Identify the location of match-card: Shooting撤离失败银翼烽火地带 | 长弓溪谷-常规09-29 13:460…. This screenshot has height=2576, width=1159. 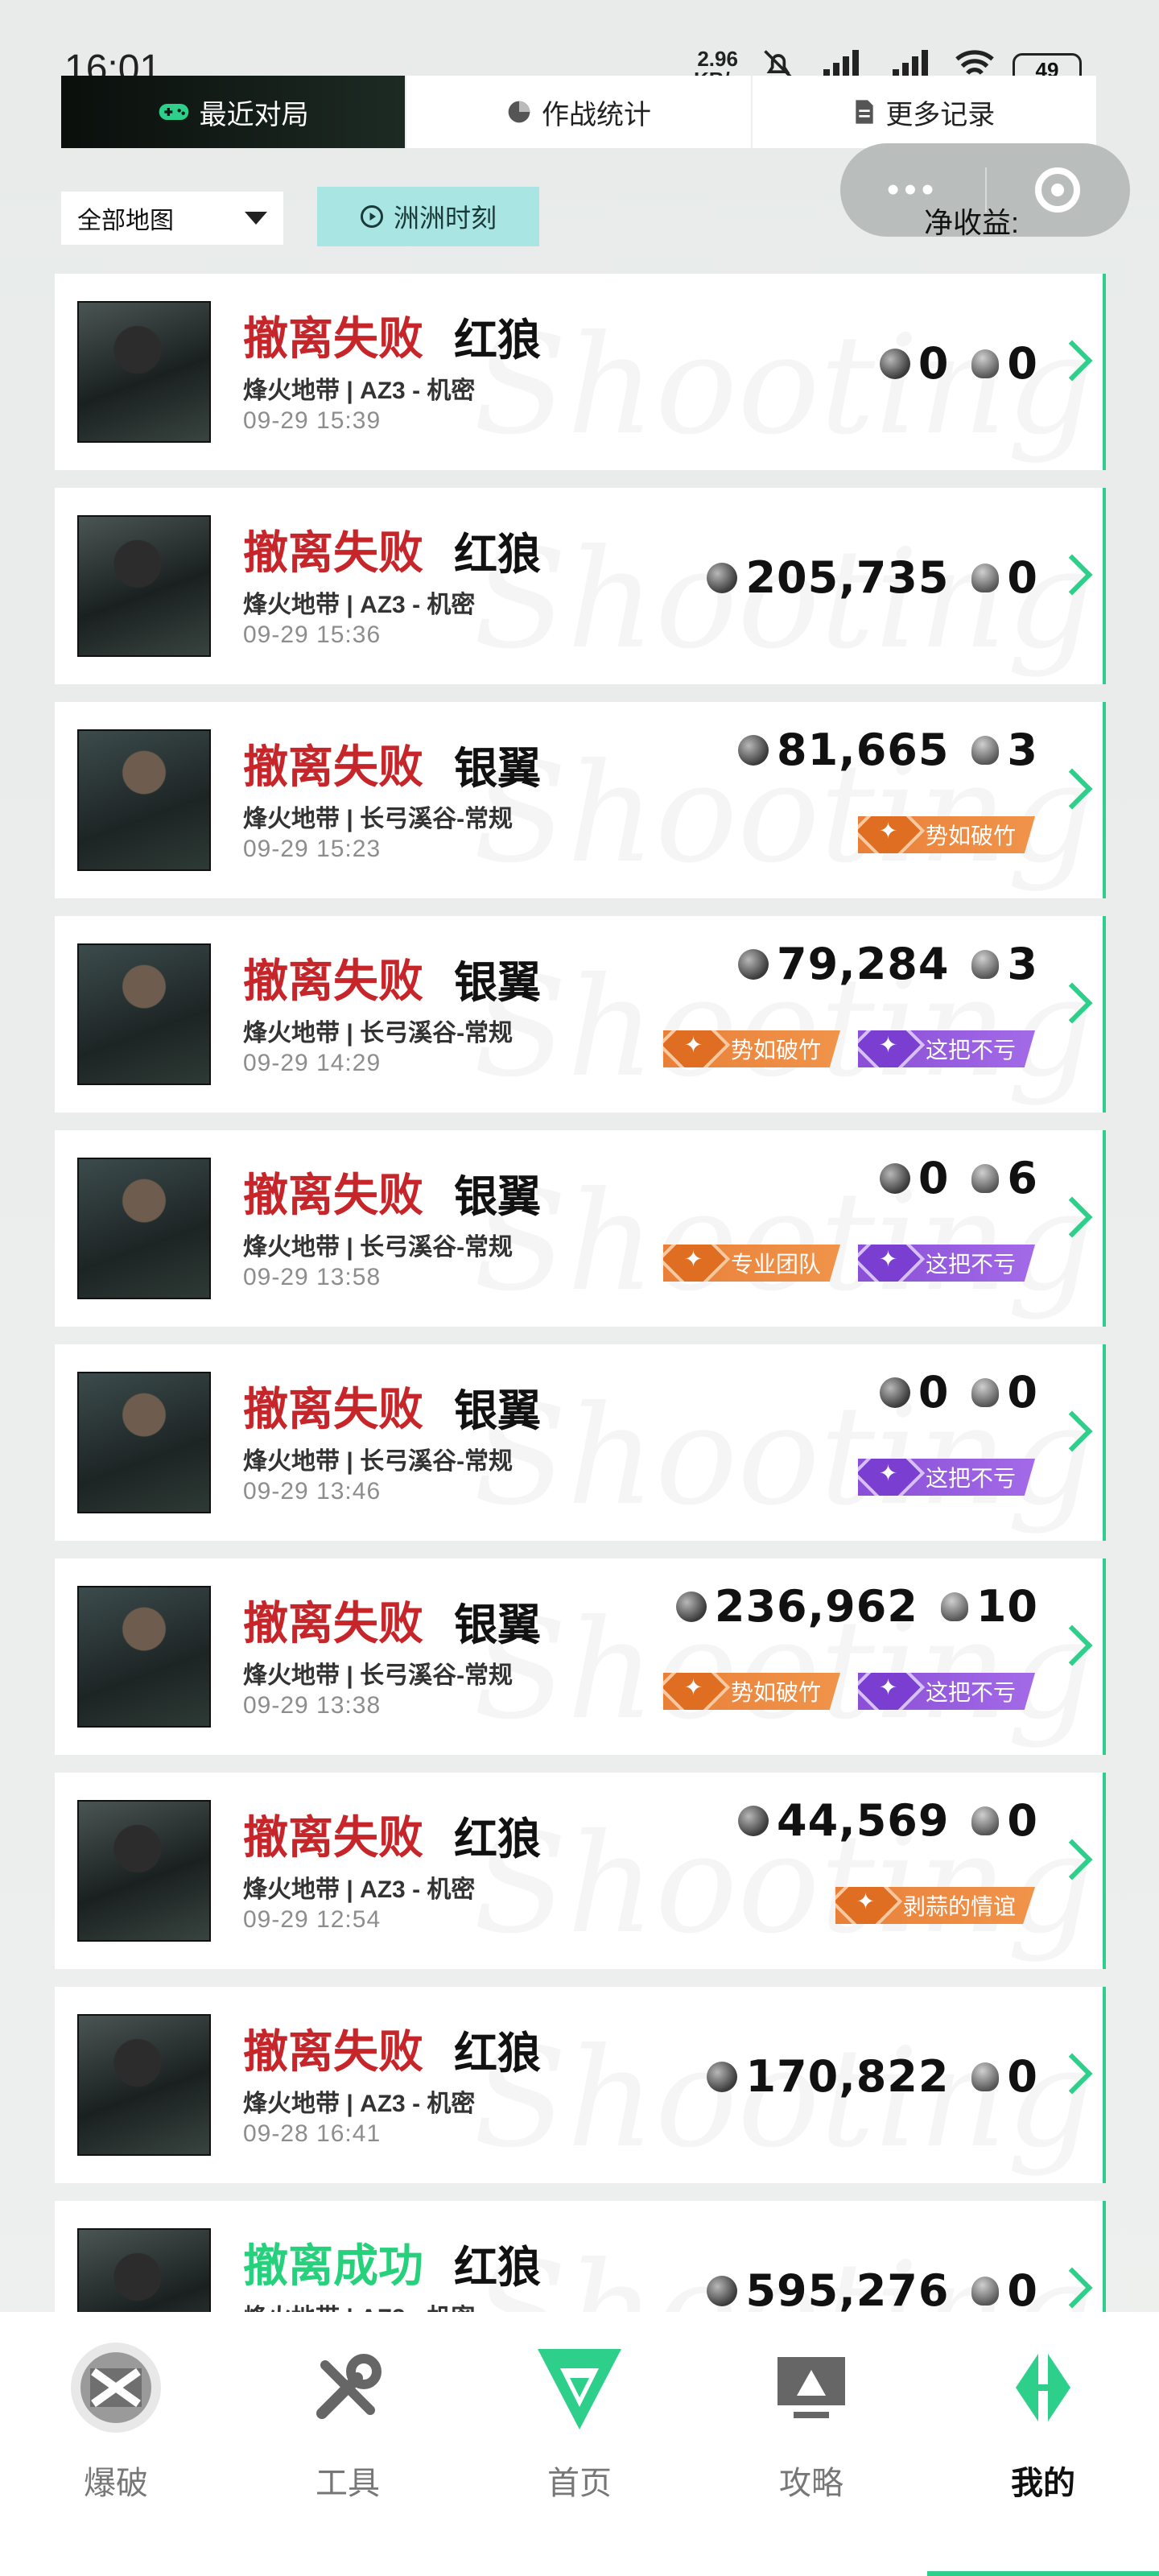
(580, 1442).